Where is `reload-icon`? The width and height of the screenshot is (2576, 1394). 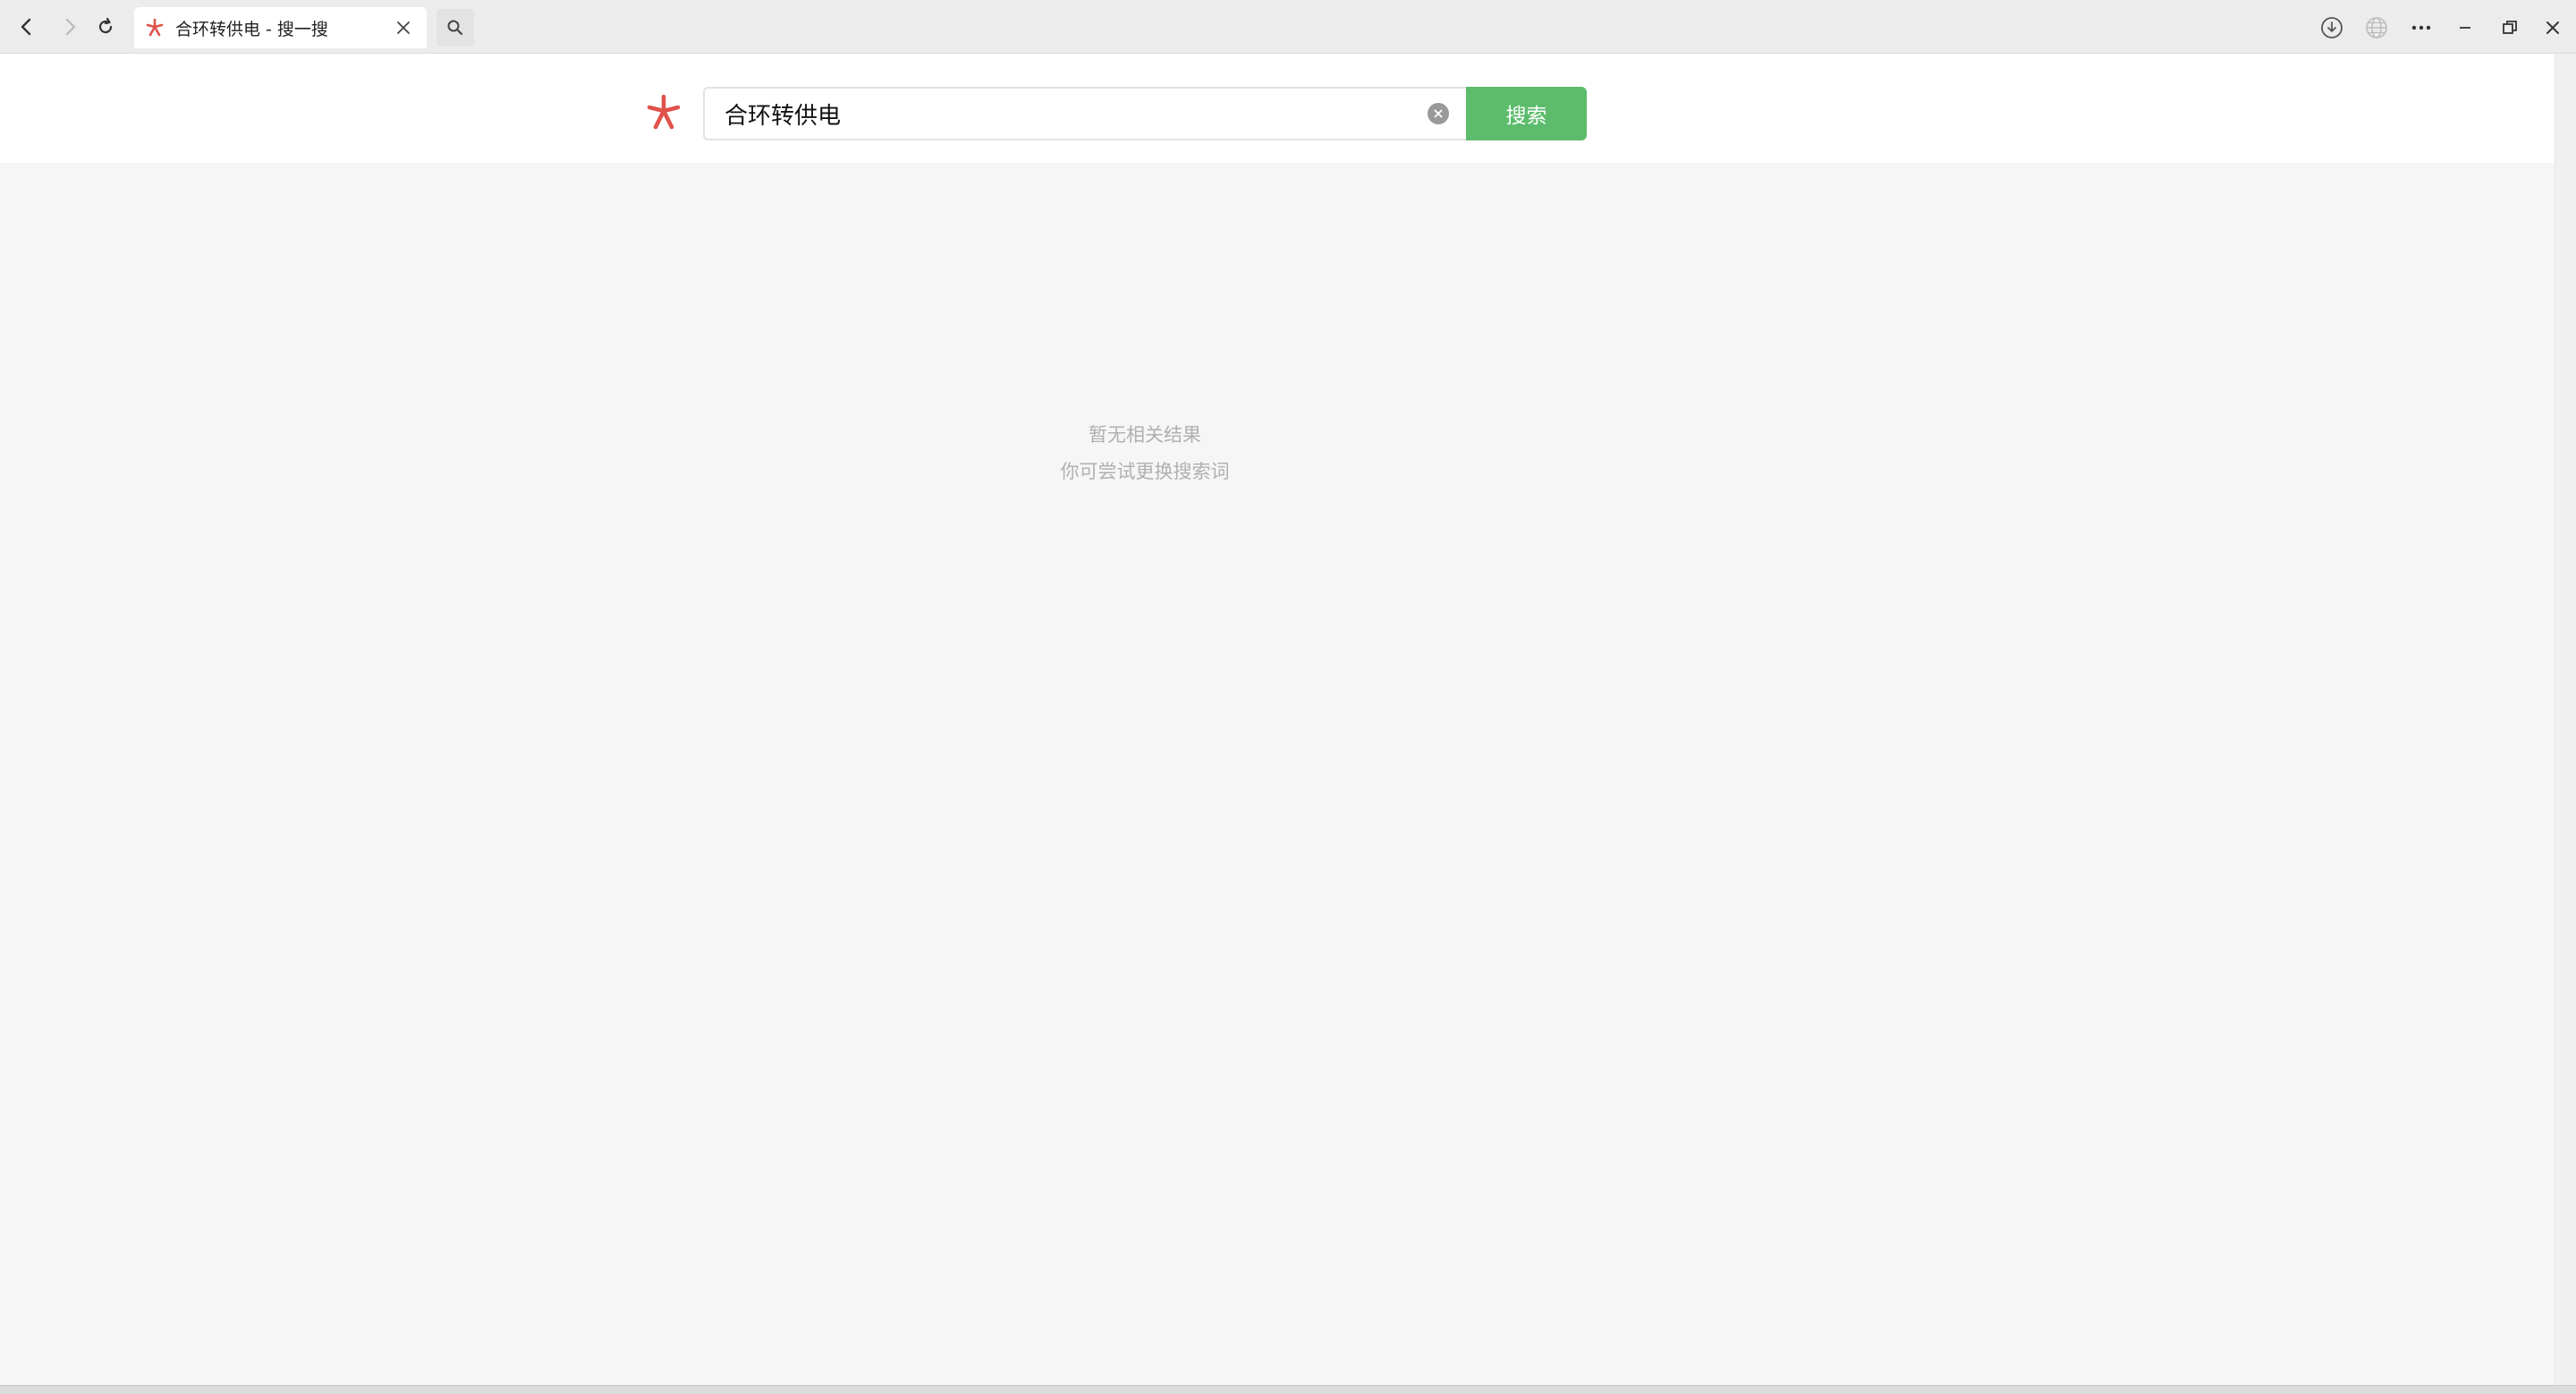
reload-icon is located at coordinates (105, 25).